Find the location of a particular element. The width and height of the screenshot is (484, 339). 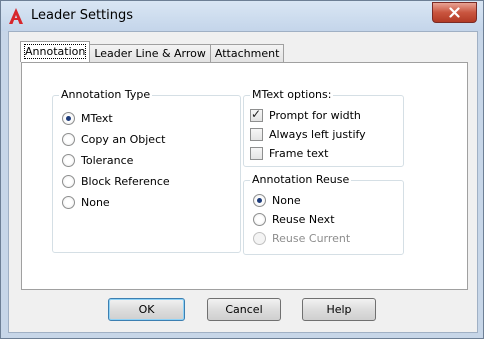

ok-button: OK is located at coordinates (146, 309).